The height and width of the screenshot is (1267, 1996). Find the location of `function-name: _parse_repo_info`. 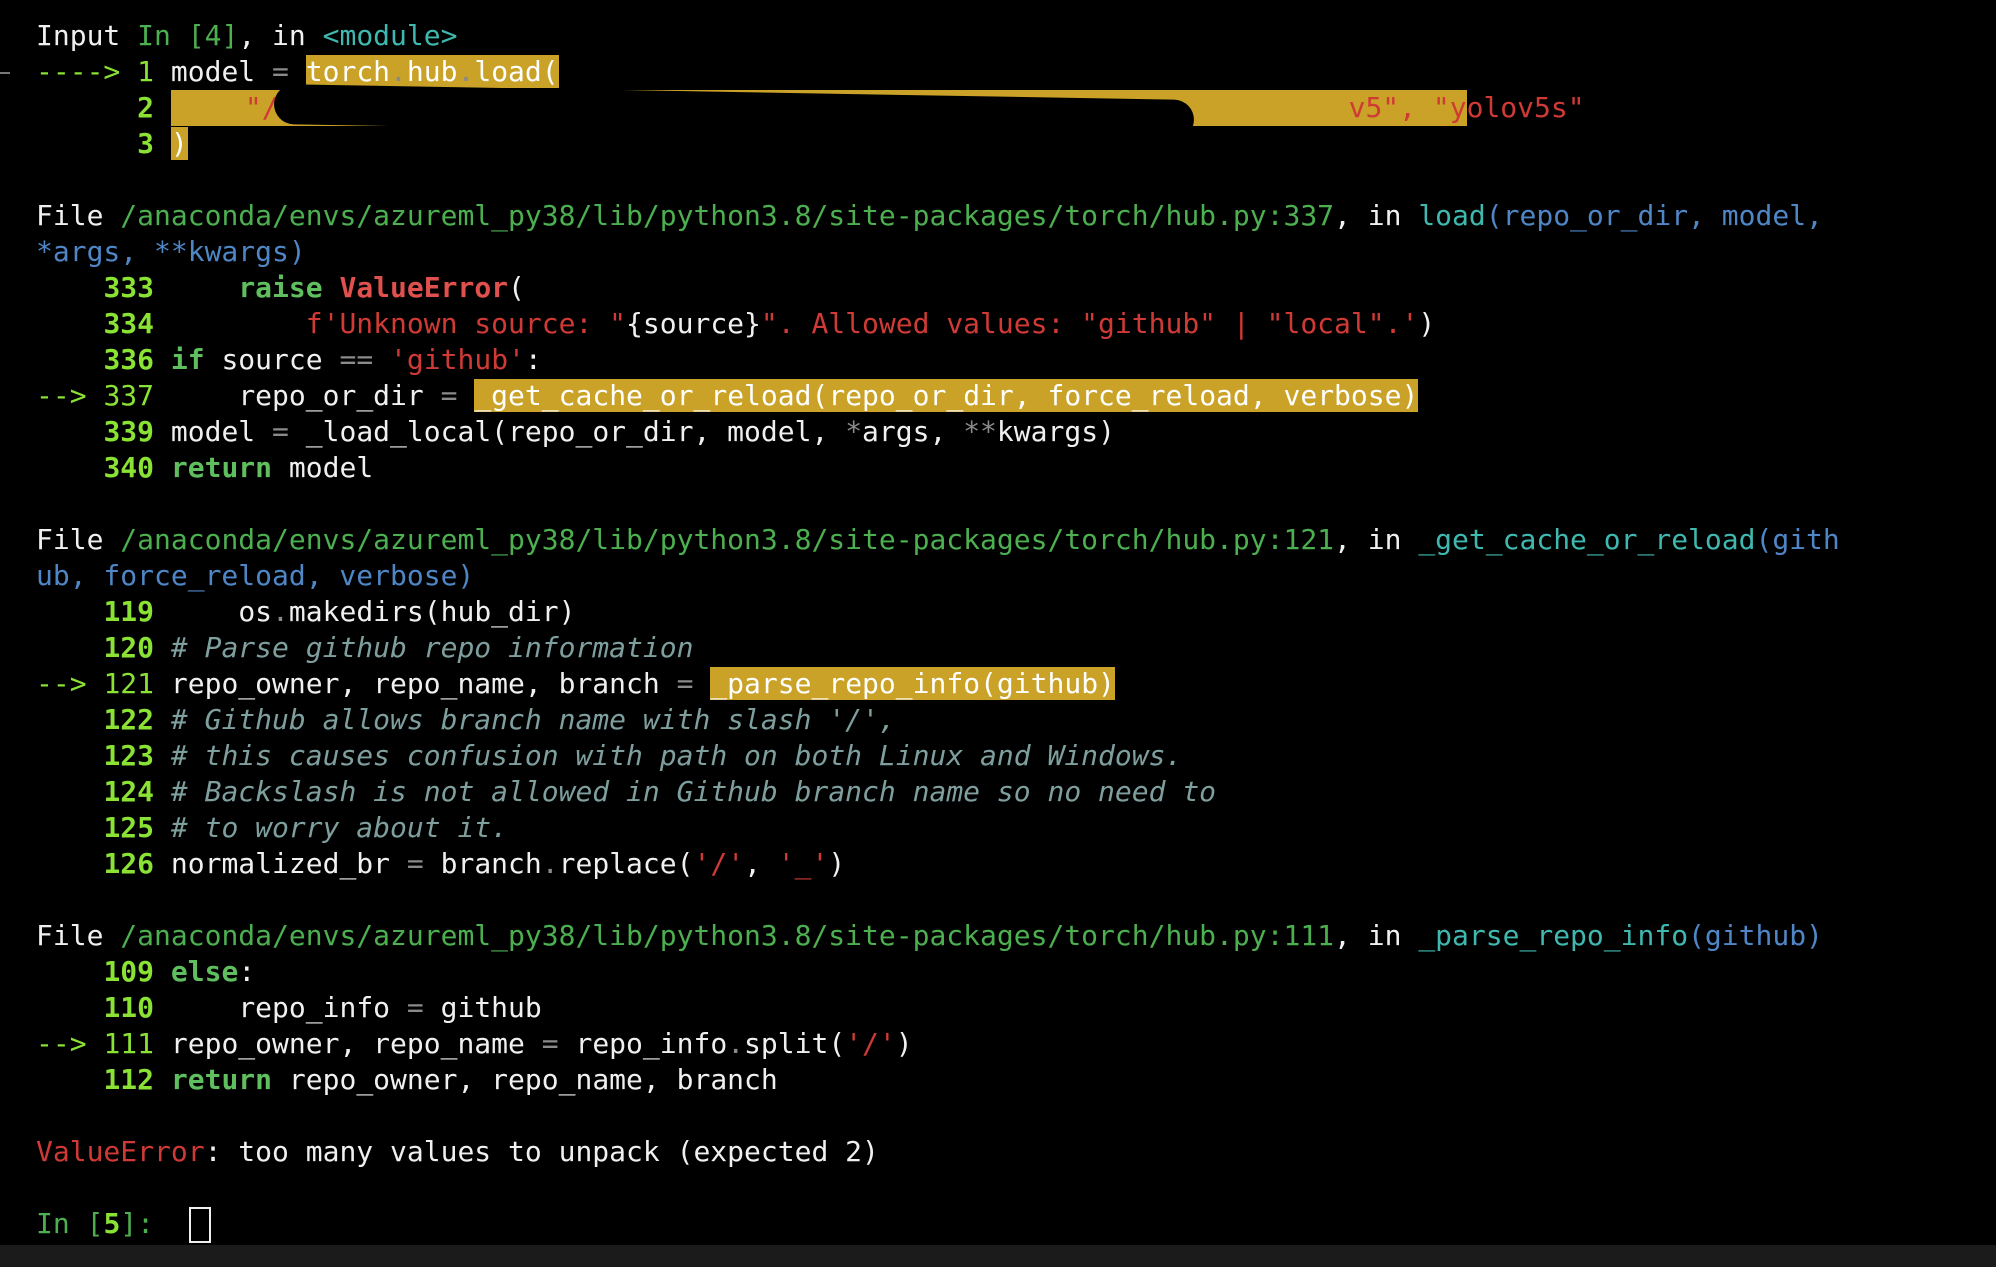

function-name: _parse_repo_info is located at coordinates (1553, 935).